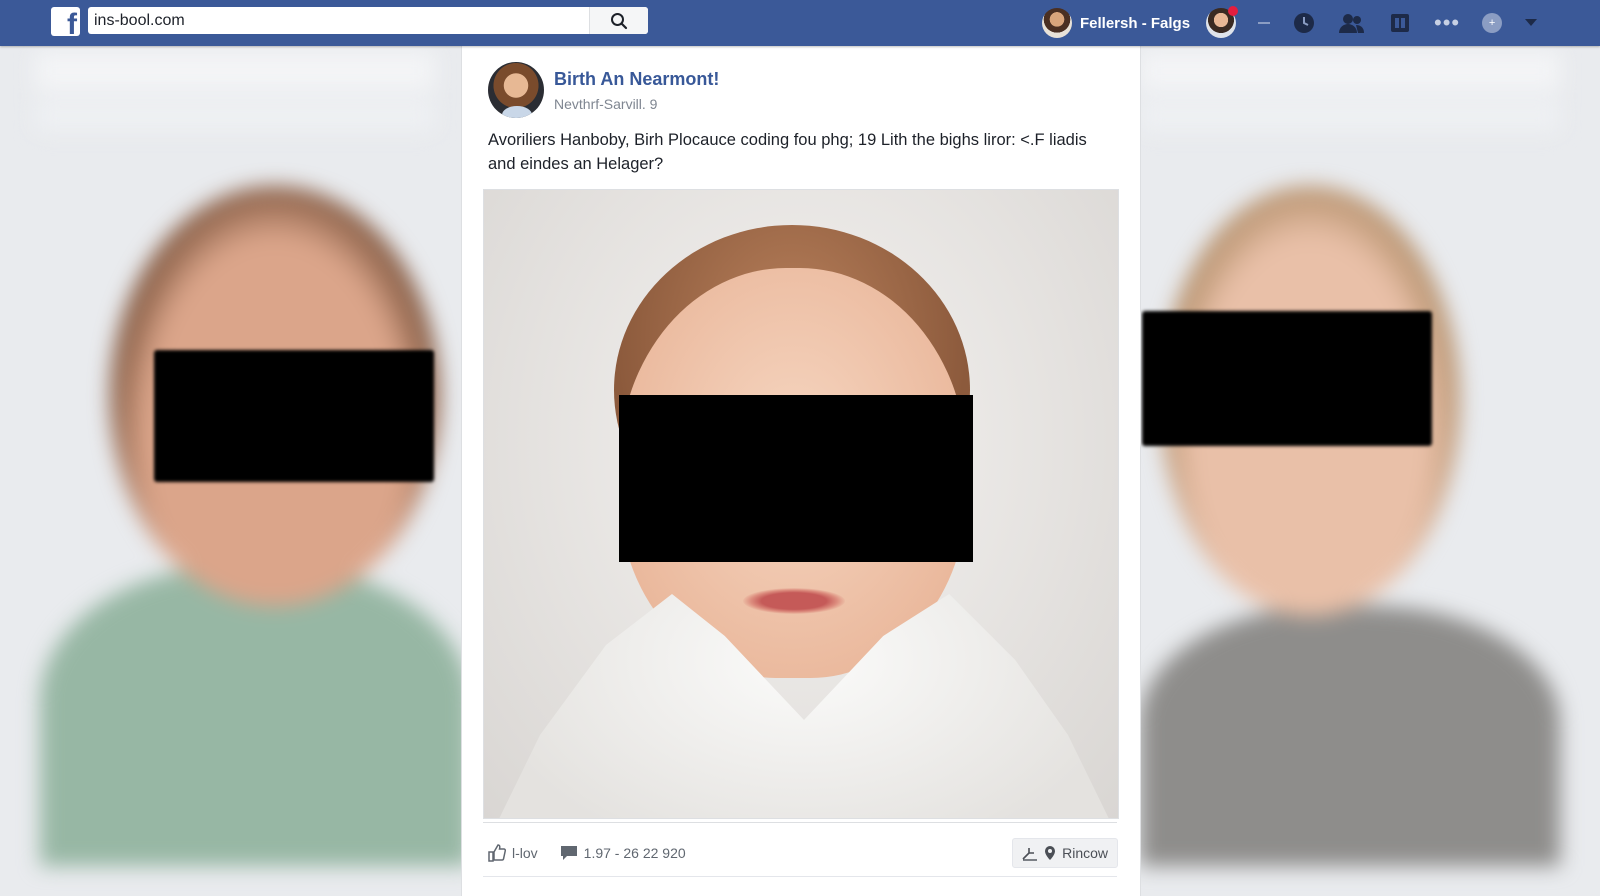 This screenshot has height=896, width=1600. What do you see at coordinates (1222, 22) in the screenshot?
I see `notification-avatar` at bounding box center [1222, 22].